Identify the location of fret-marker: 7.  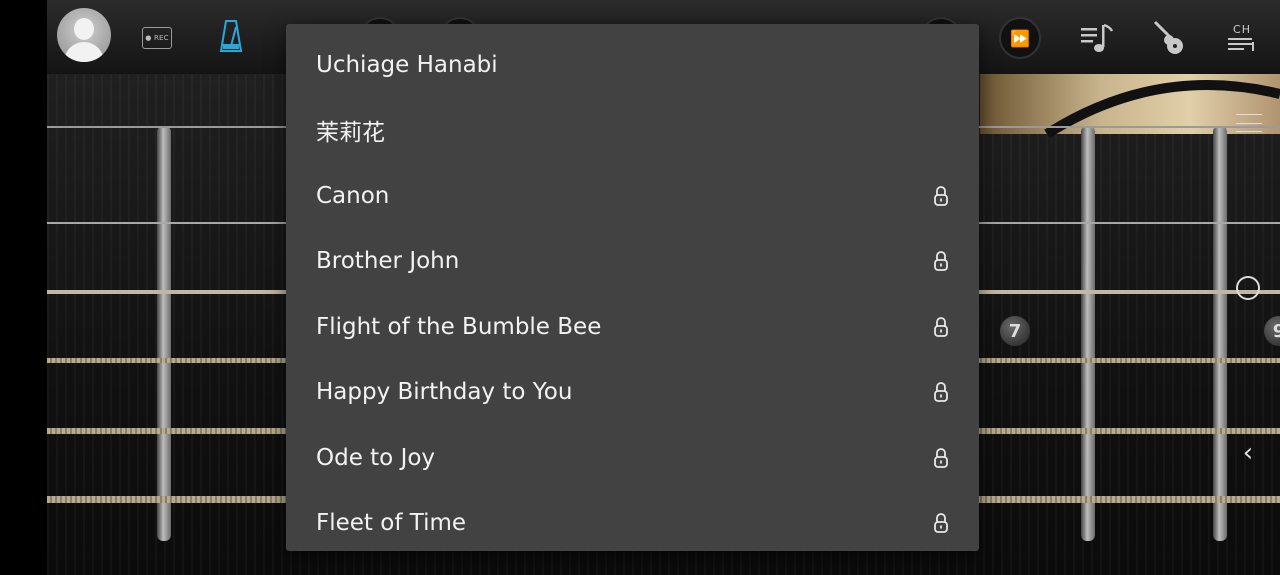
(1015, 331).